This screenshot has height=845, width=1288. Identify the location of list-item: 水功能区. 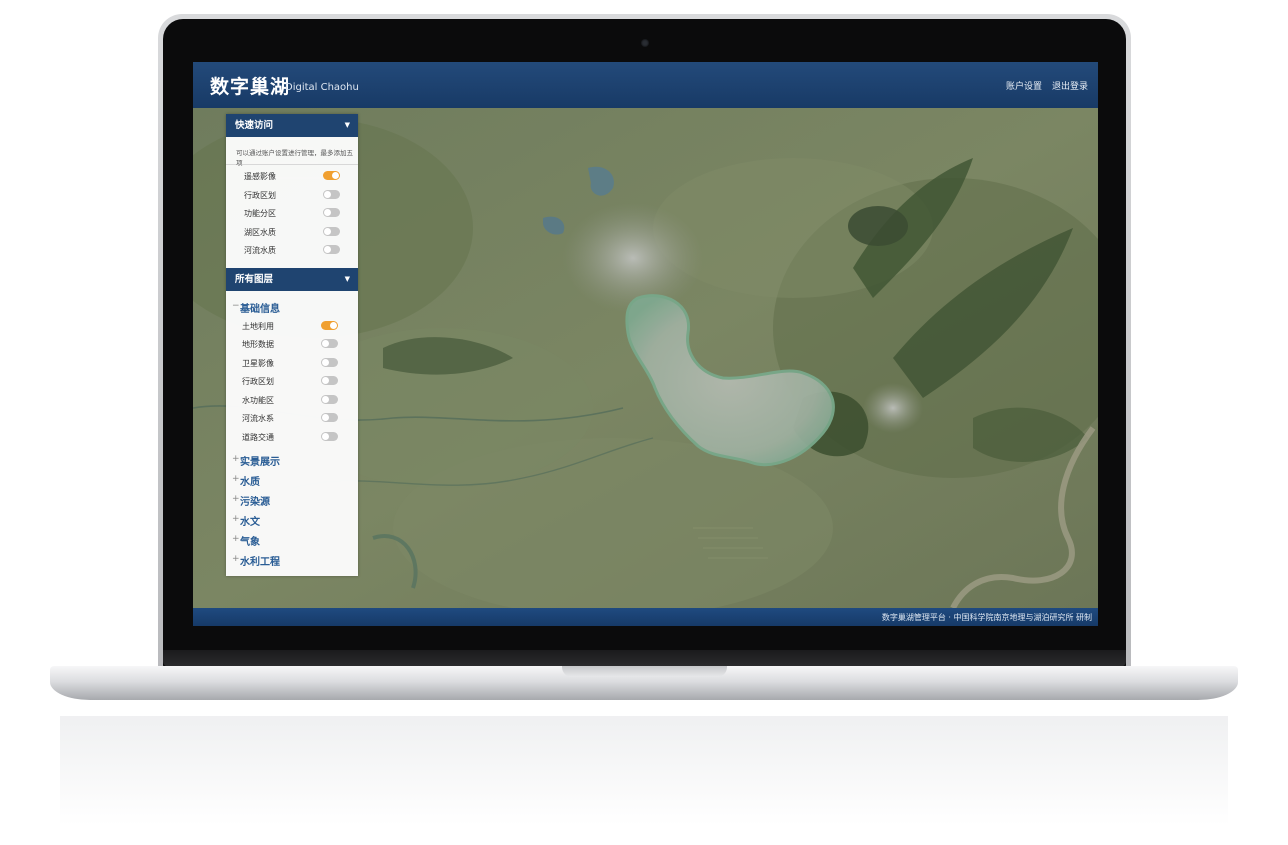
(292, 400).